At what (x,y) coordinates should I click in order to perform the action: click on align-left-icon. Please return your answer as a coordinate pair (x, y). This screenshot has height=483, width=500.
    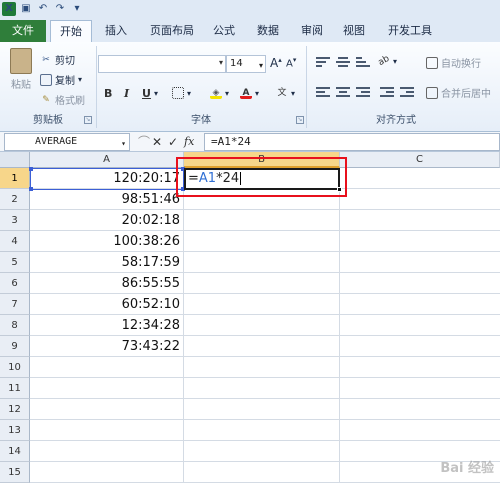
    Looking at the image, I should click on (323, 94).